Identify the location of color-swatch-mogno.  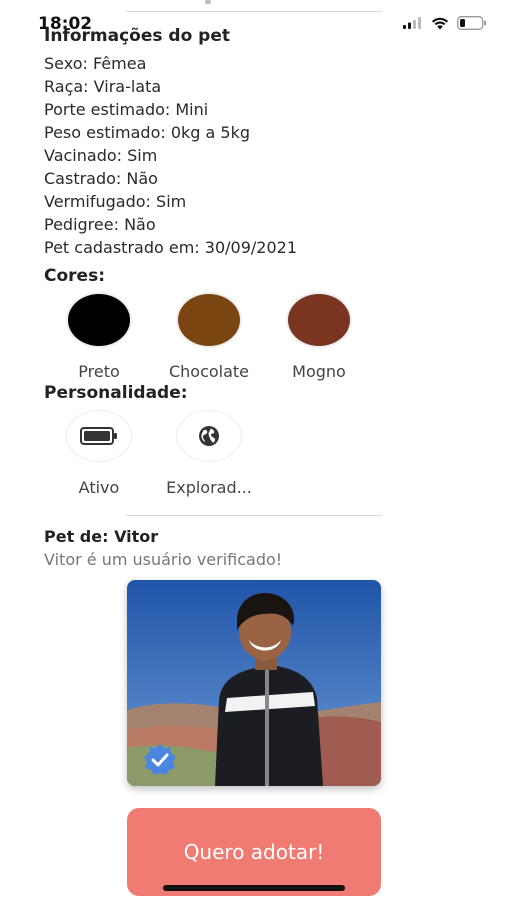
(319, 320).